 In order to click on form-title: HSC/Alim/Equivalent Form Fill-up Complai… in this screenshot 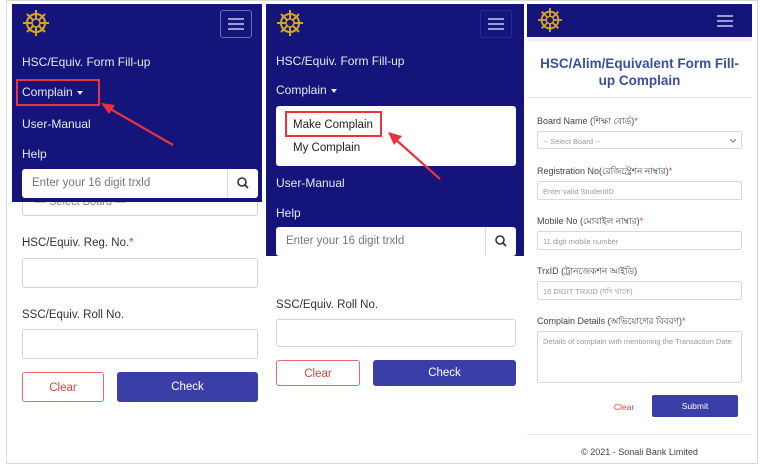, I will do `click(639, 72)`.